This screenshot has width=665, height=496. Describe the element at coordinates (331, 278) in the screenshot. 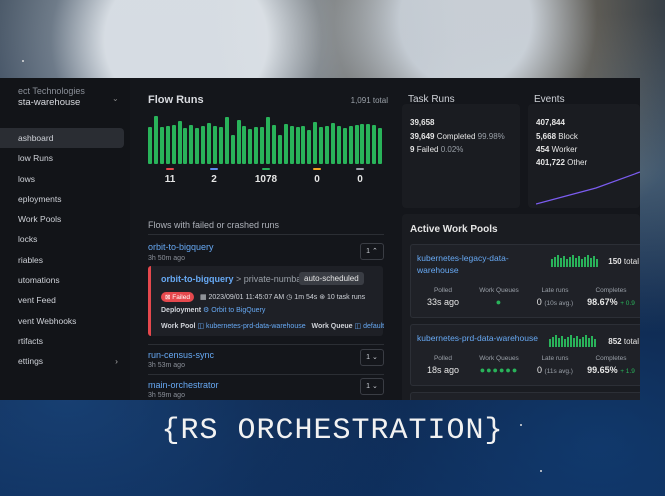

I see `run-tag: auto-scheduled` at that location.